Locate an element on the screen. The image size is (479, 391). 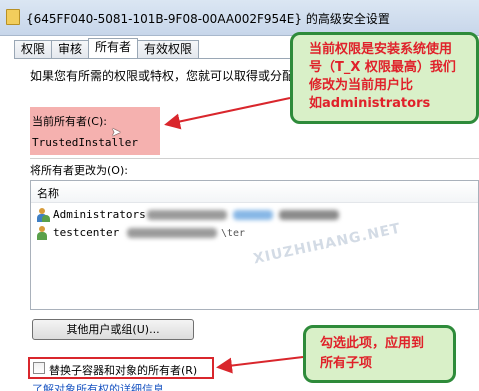
current-owner-label: 当前所有者(C): is located at coordinates (69, 121).